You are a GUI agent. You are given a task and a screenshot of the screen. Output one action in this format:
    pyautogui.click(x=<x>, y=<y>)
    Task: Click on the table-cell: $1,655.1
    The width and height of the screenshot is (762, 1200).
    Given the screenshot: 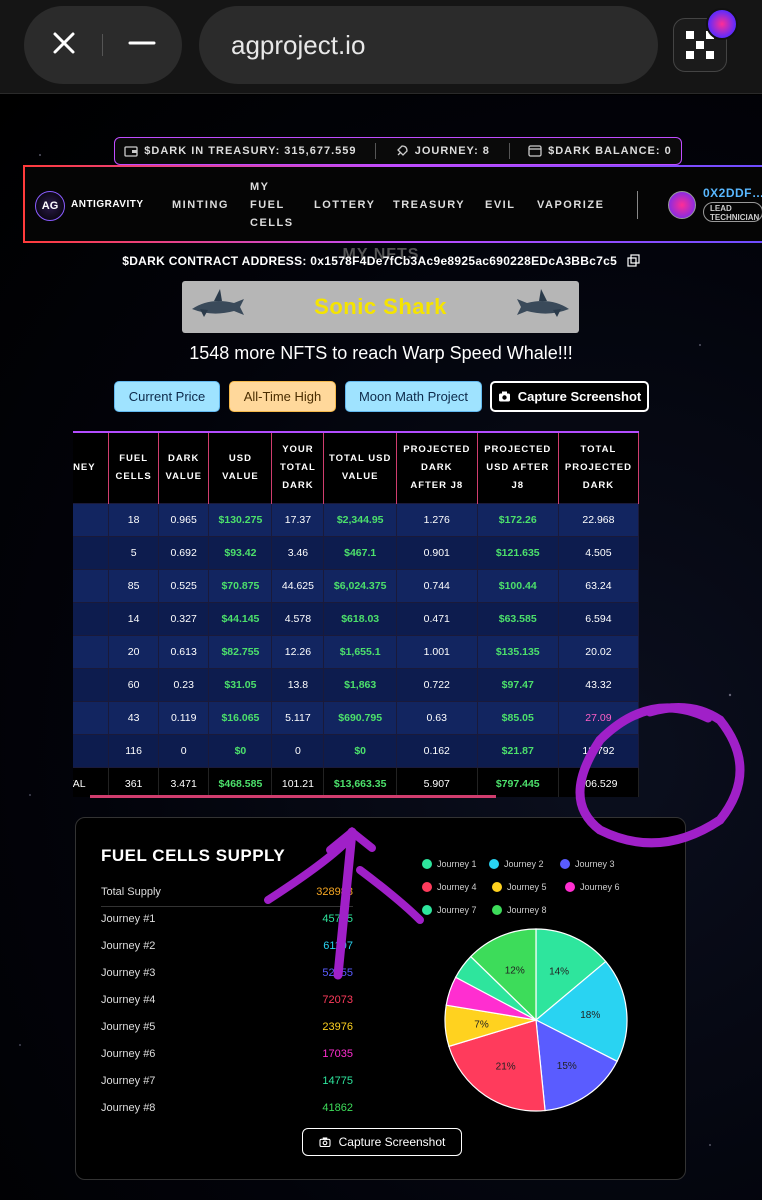 What is the action you would take?
    pyautogui.click(x=360, y=651)
    